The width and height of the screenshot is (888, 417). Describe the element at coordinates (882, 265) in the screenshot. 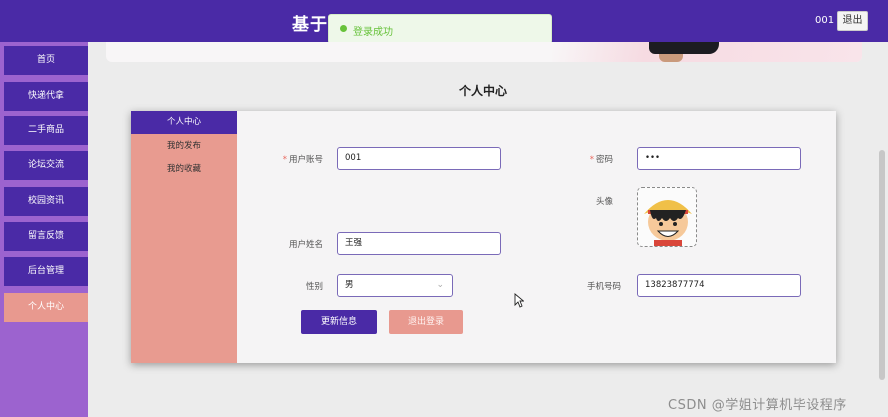

I see `page-scrollbar` at that location.